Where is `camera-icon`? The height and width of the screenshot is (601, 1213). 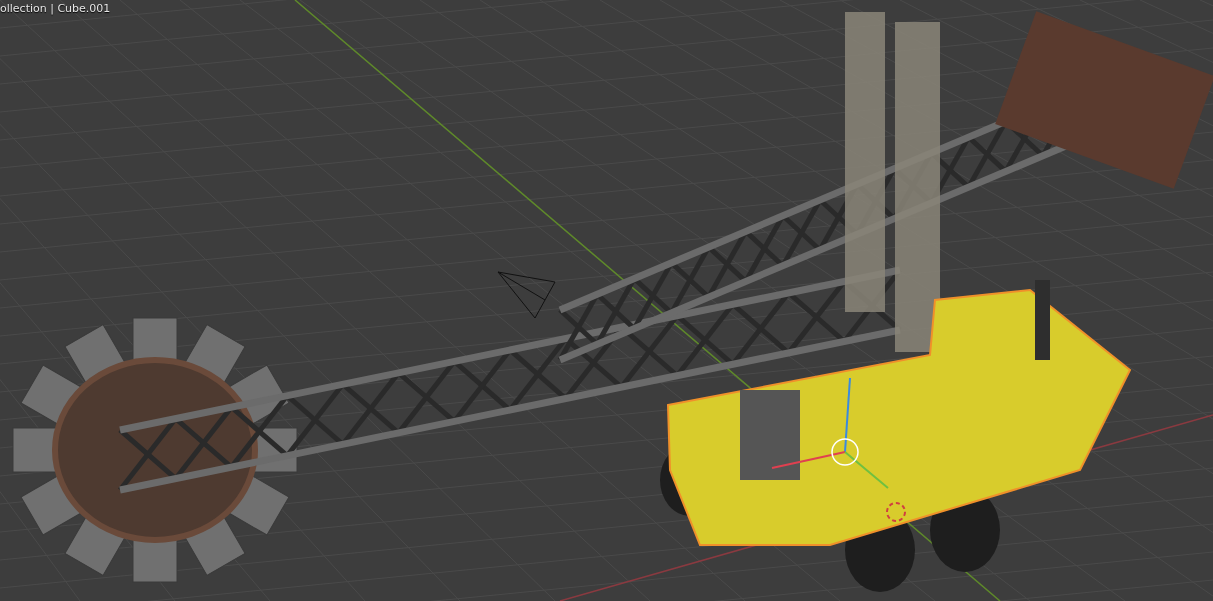 camera-icon is located at coordinates (526, 295).